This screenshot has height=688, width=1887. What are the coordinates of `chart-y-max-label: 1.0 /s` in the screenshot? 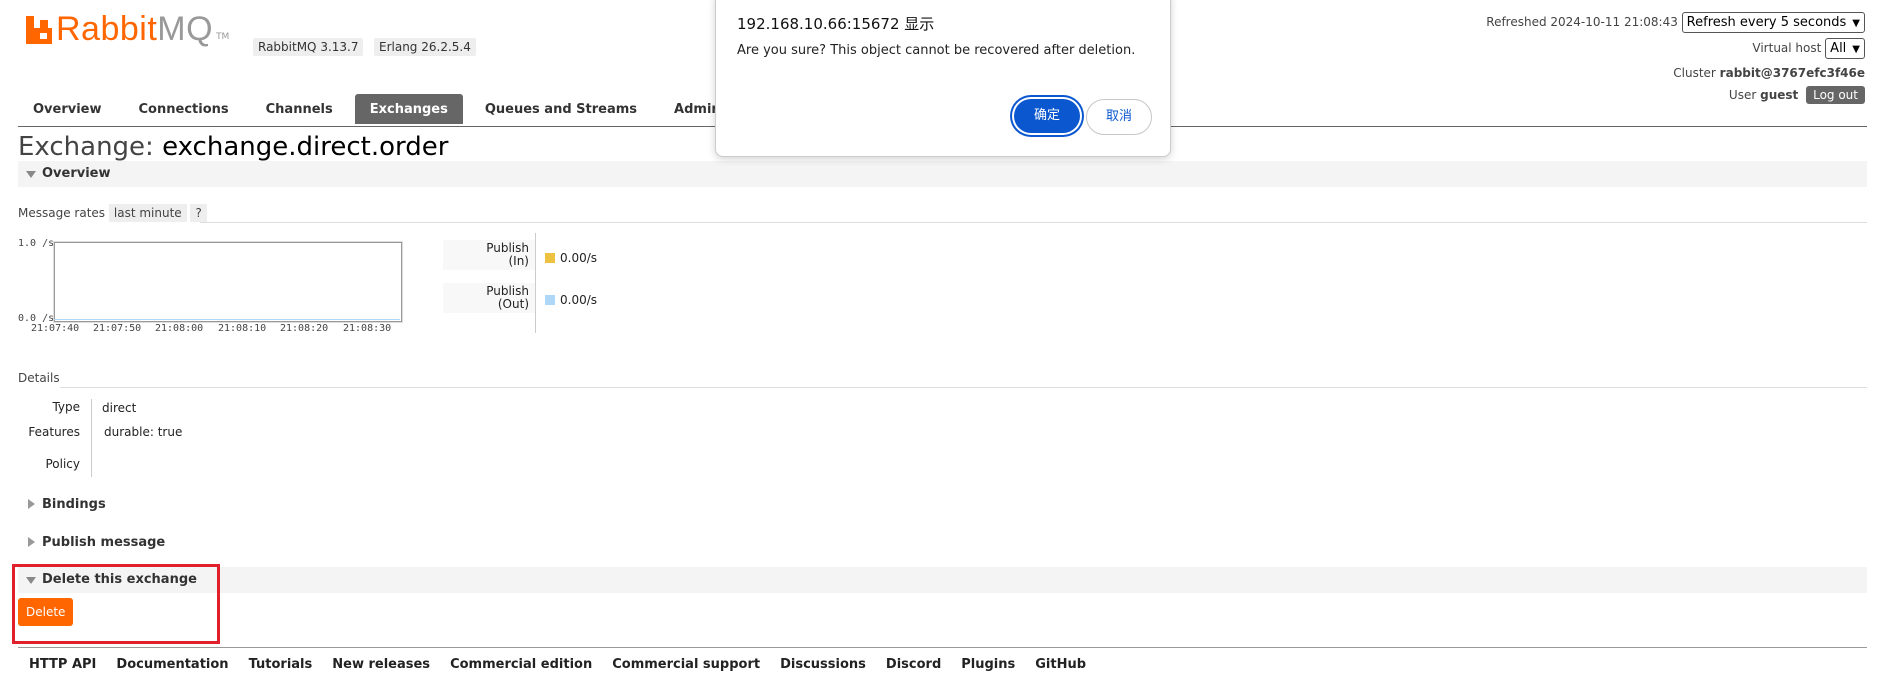 It's located at (36, 243).